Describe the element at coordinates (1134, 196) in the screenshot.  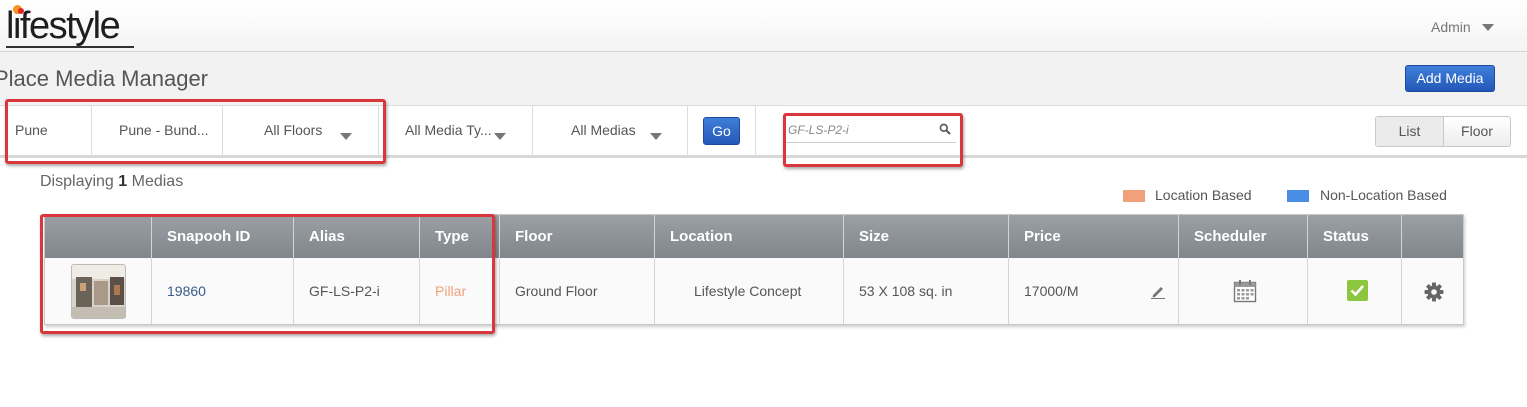
I see `legend-swatch-location` at that location.